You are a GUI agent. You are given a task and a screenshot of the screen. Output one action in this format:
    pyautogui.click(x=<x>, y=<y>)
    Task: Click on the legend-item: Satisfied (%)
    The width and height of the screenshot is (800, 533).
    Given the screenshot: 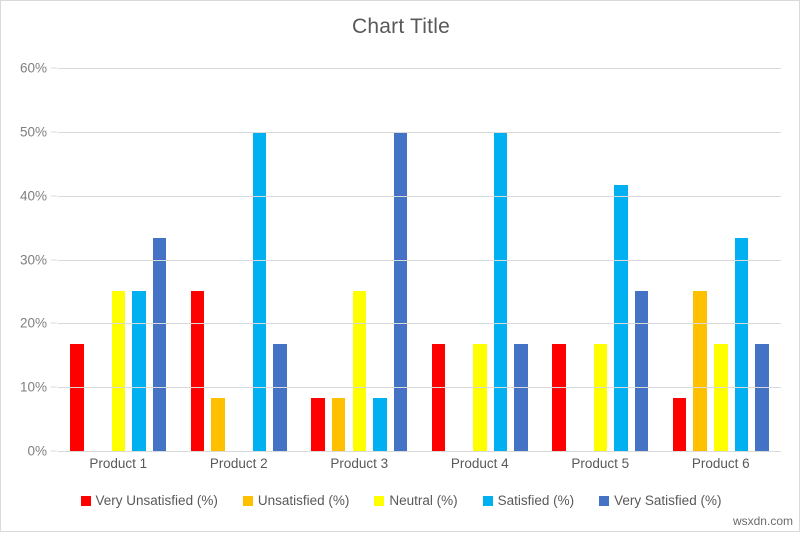 What is the action you would take?
    pyautogui.click(x=528, y=500)
    